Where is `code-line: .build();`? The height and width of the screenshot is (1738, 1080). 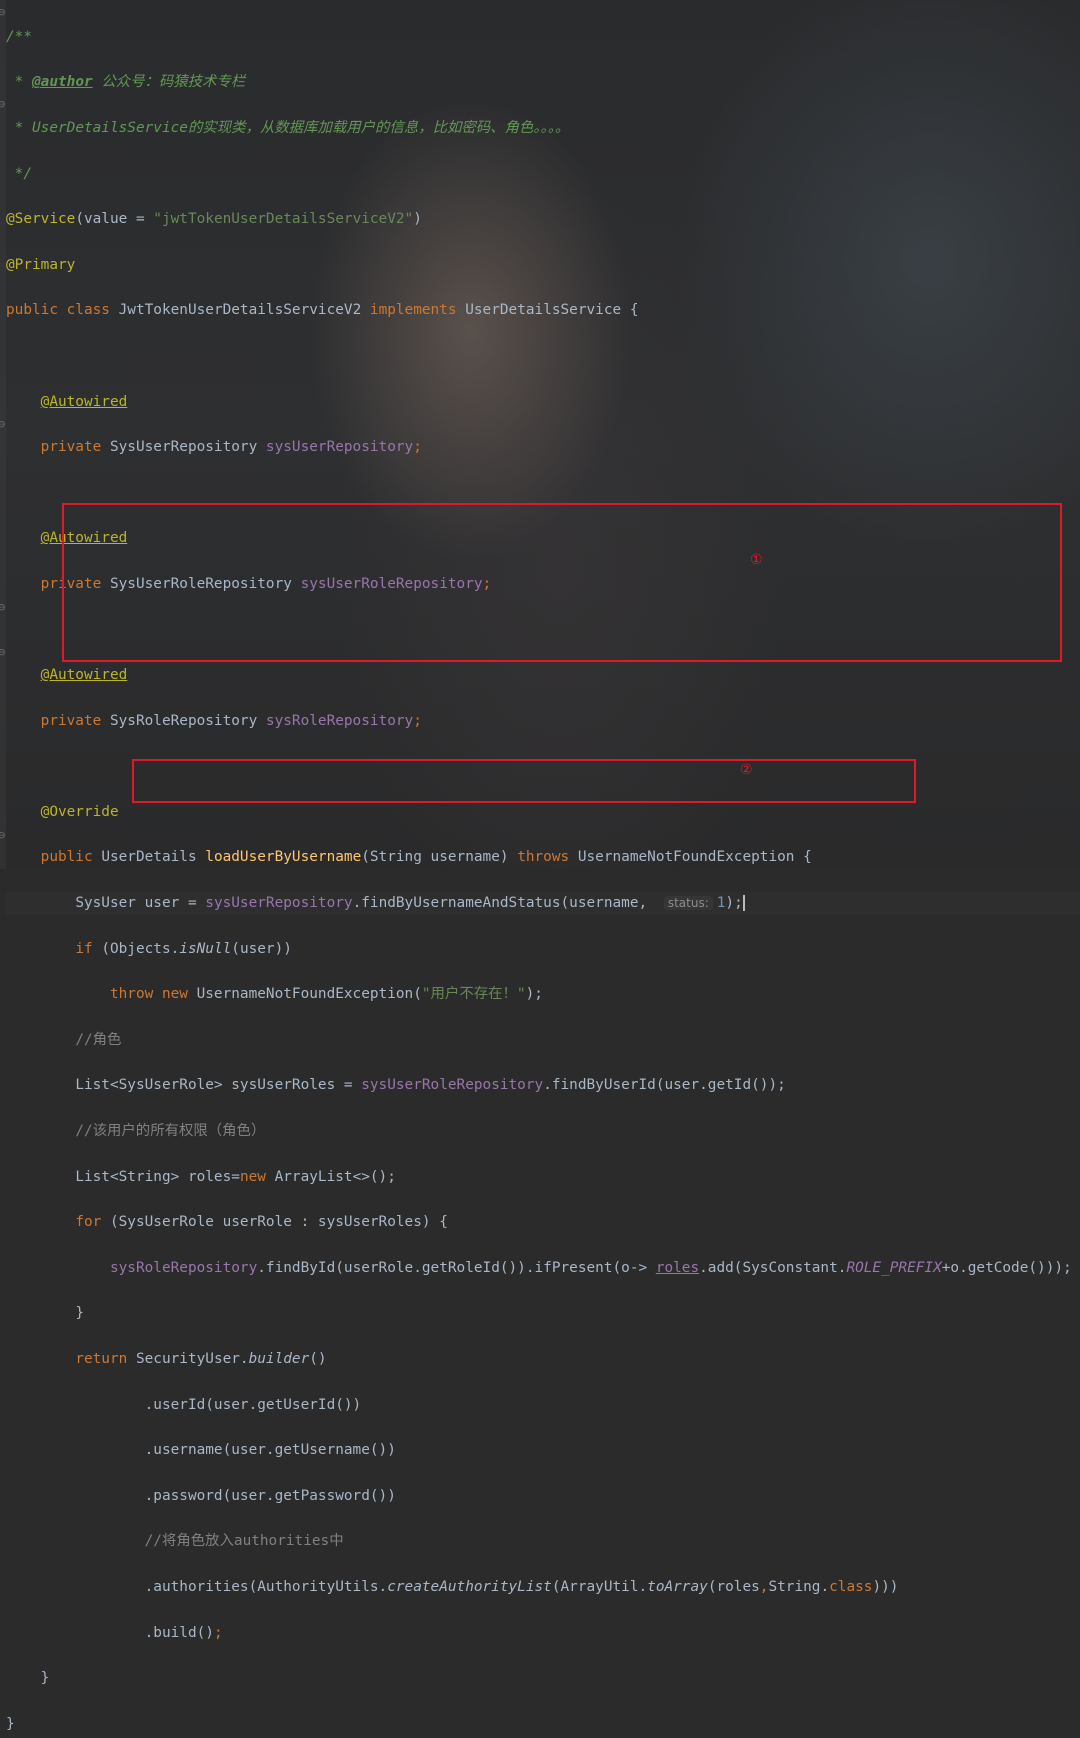 code-line: .build(); is located at coordinates (183, 1632).